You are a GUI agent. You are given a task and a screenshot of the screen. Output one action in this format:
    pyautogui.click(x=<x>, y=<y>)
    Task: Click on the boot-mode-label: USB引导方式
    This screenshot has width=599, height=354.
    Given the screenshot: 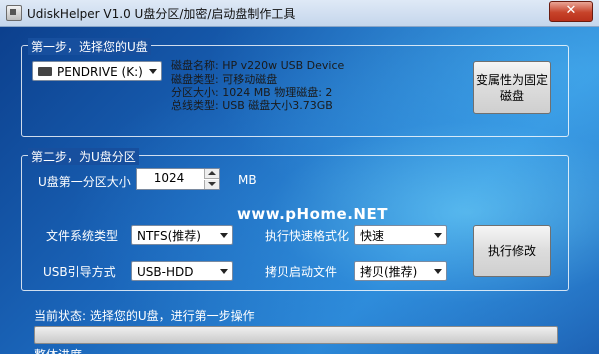 What is the action you would take?
    pyautogui.click(x=79, y=272)
    